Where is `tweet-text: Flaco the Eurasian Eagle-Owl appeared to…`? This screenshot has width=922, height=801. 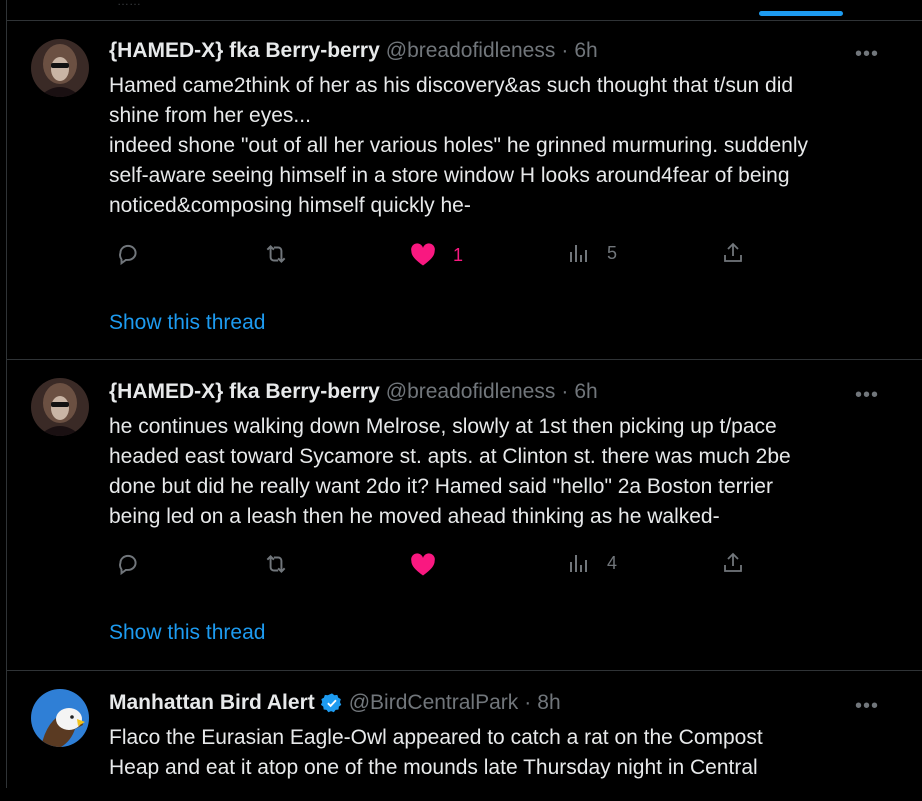 tweet-text: Flaco the Eurasian Eagle-Owl appeared to… is located at coordinates (504, 753).